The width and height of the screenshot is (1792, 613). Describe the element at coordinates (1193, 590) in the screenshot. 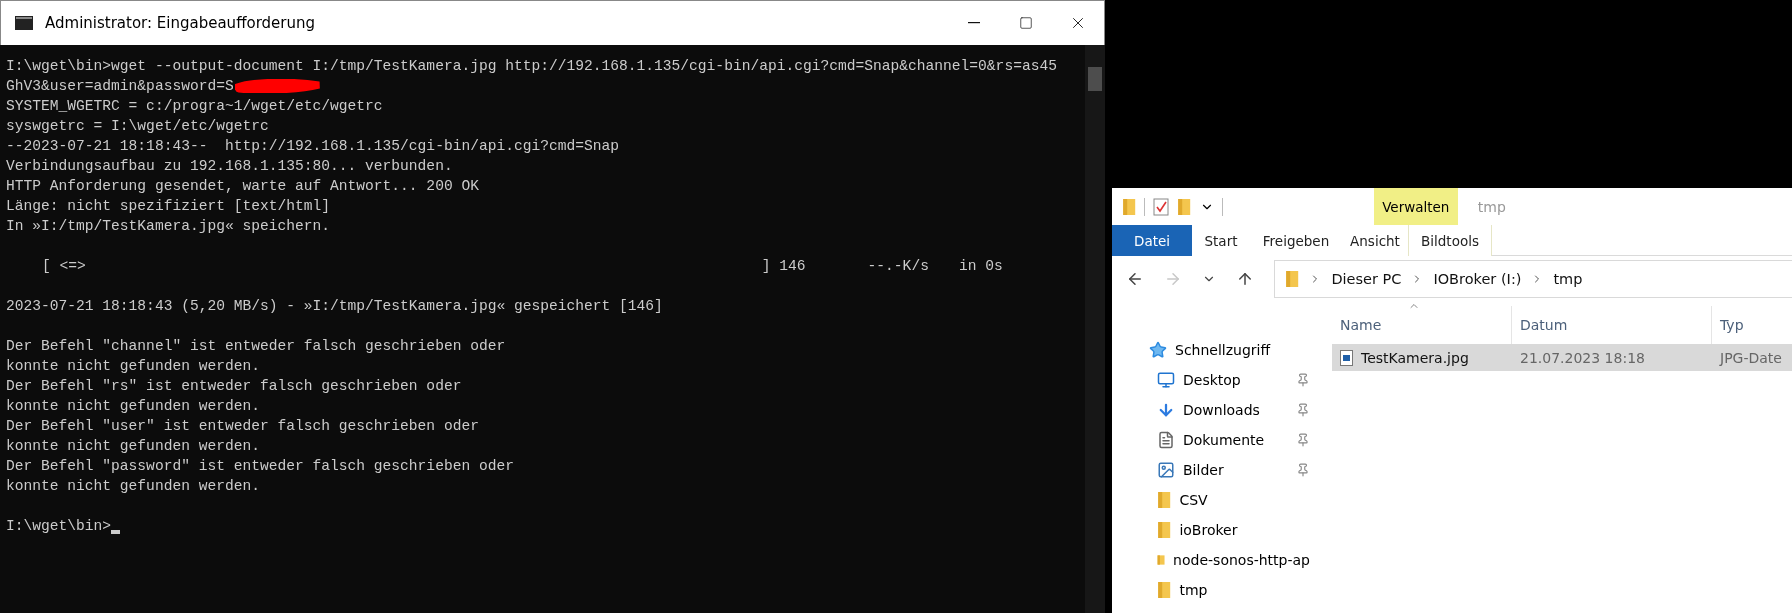

I see `sidebar-label: tmp` at that location.